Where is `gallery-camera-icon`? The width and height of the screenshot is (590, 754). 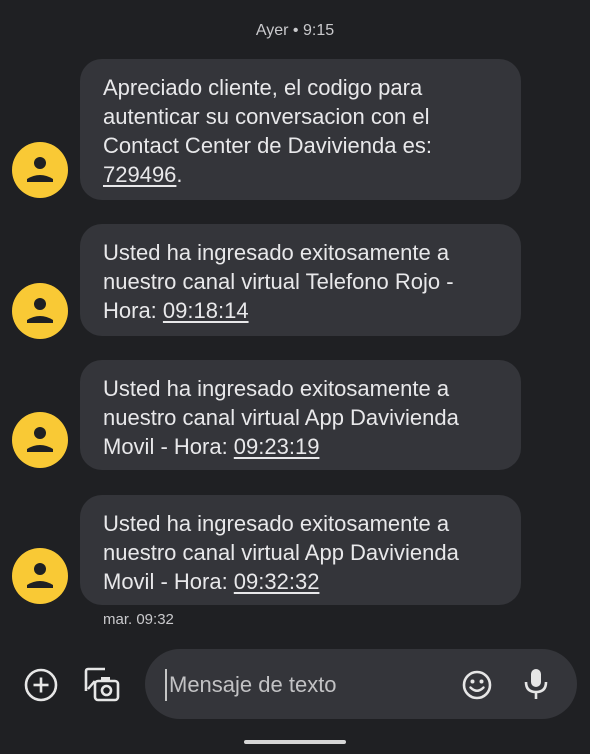
gallery-camera-icon is located at coordinates (102, 684).